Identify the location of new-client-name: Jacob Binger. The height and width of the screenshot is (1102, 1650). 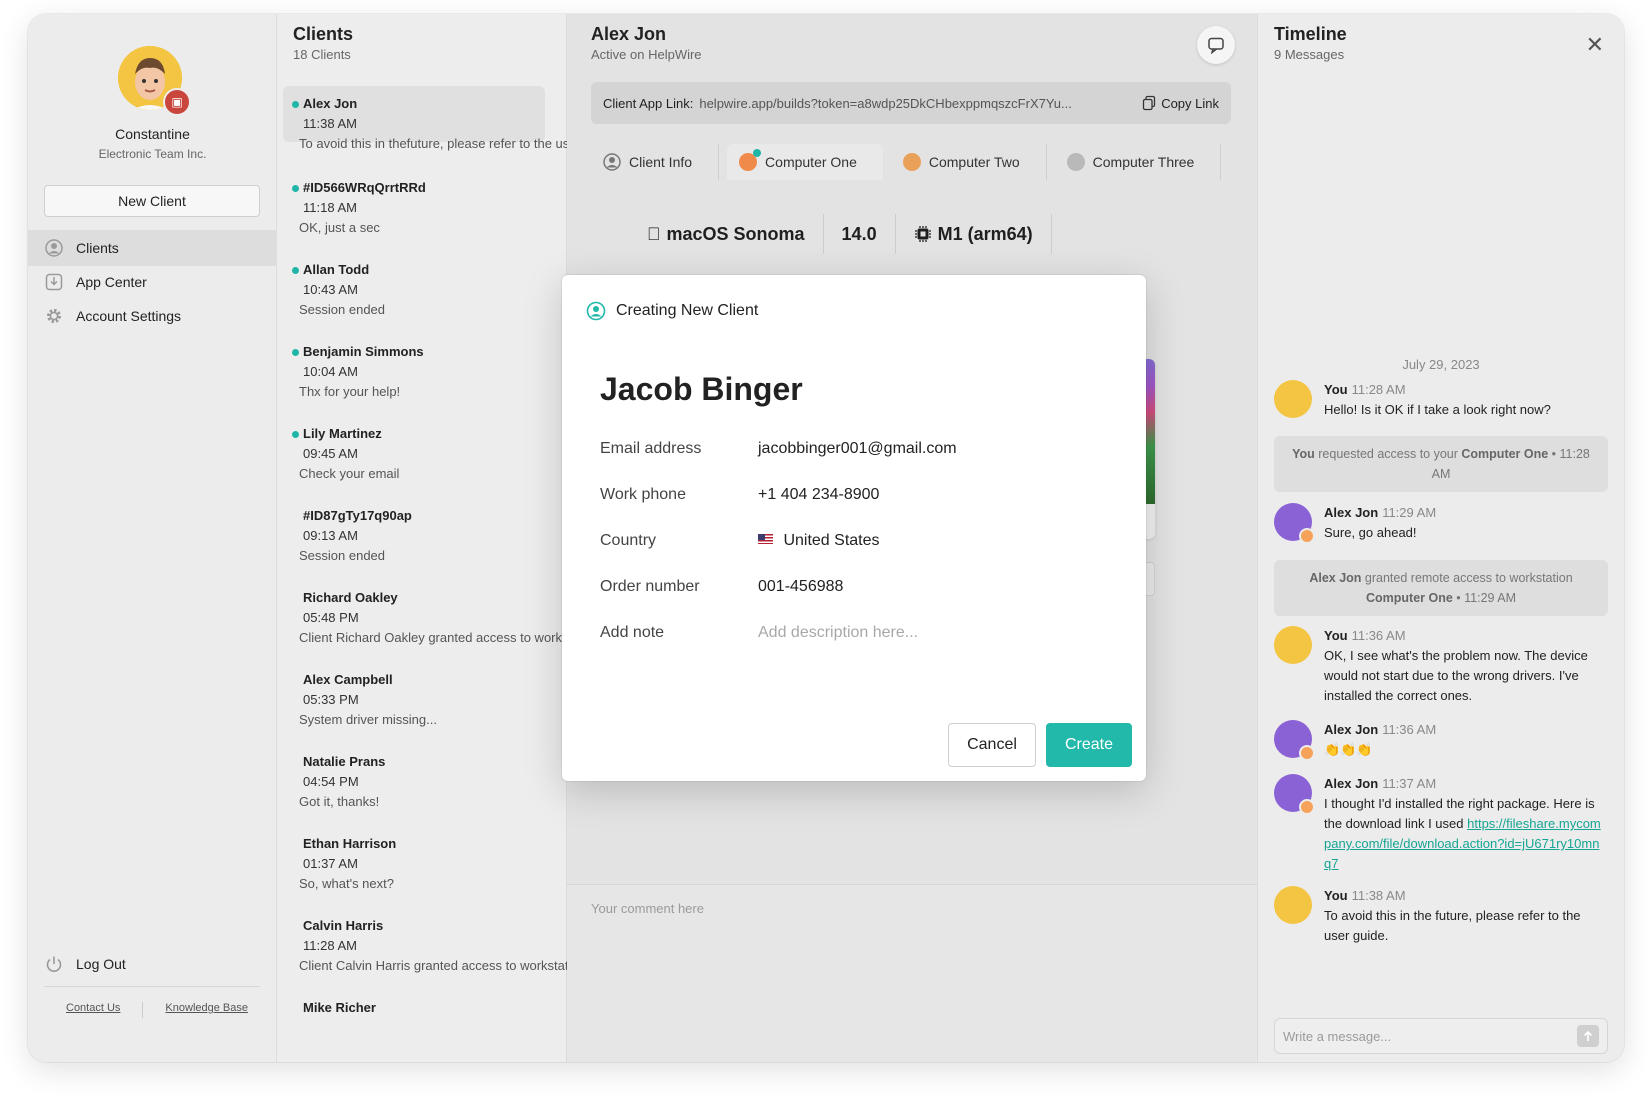
(701, 389).